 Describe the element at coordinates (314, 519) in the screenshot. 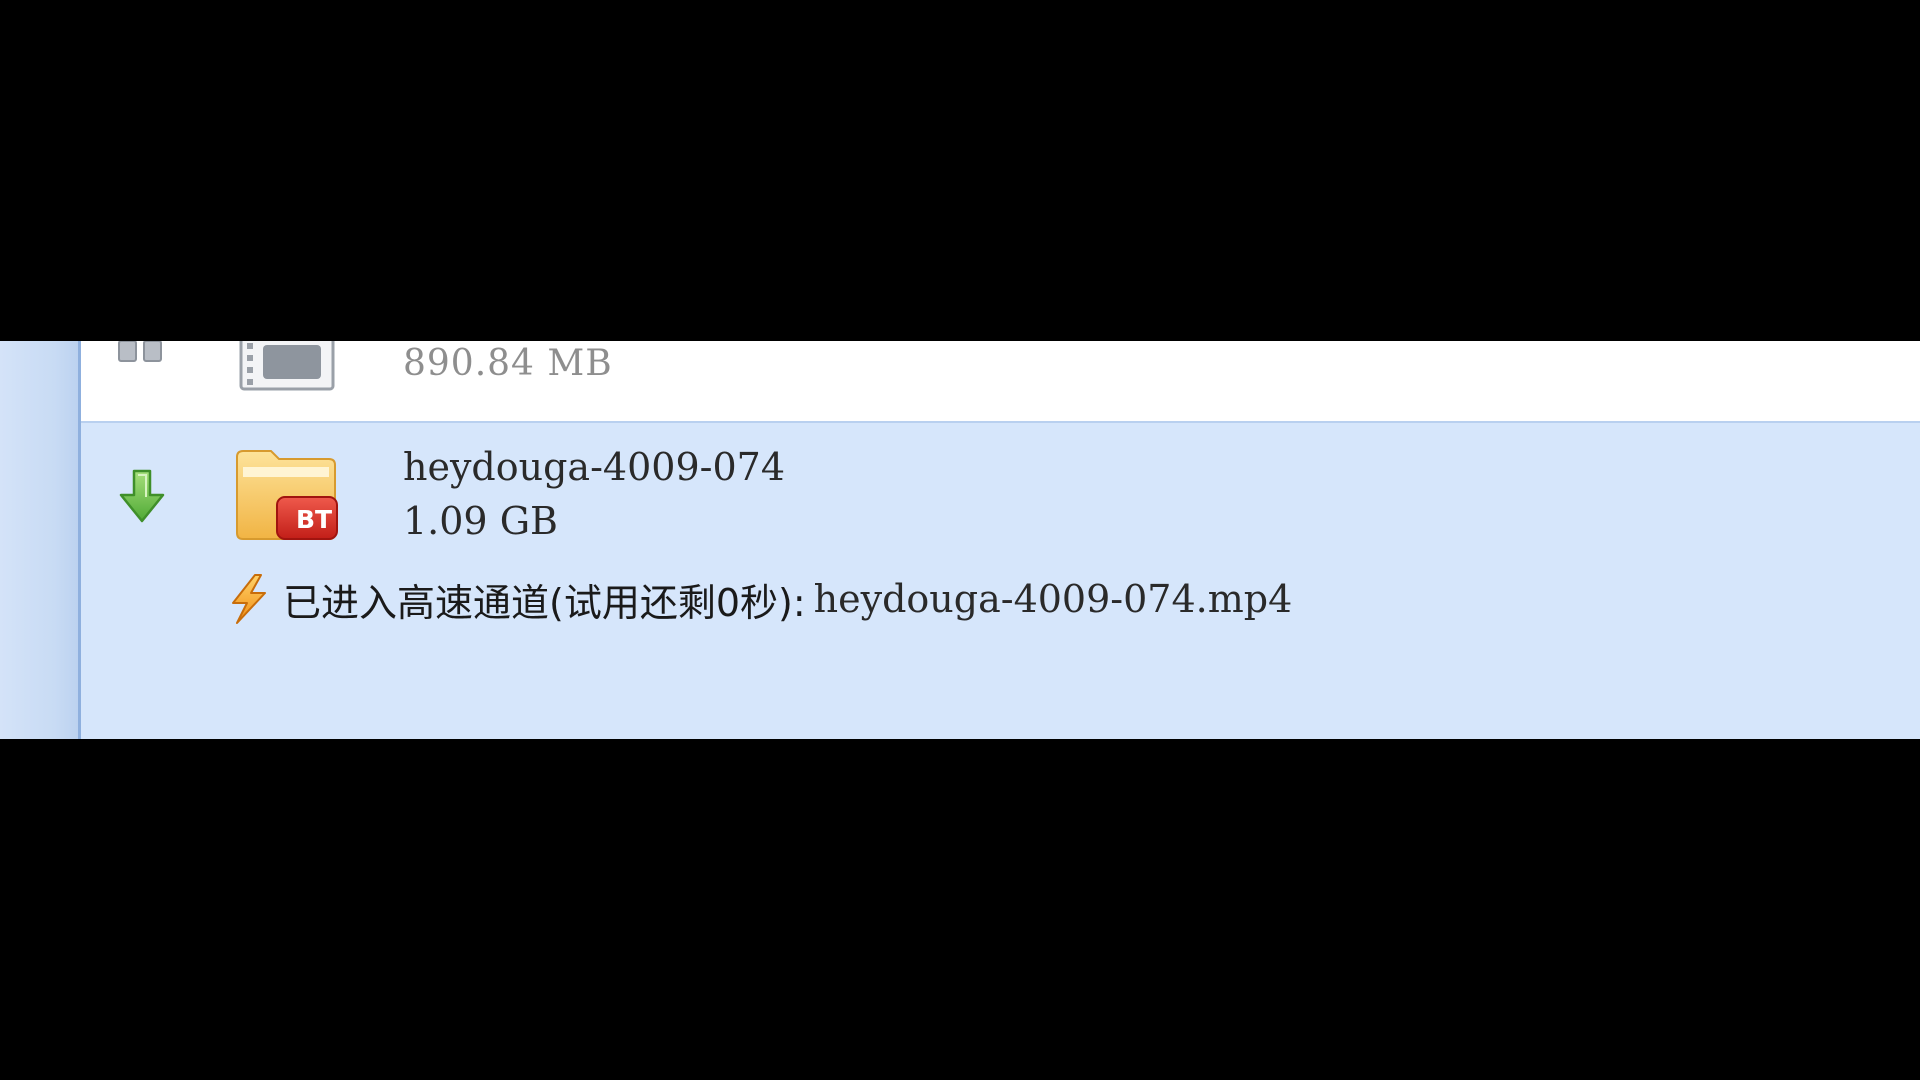

I see `bt-badge-label: BT` at that location.